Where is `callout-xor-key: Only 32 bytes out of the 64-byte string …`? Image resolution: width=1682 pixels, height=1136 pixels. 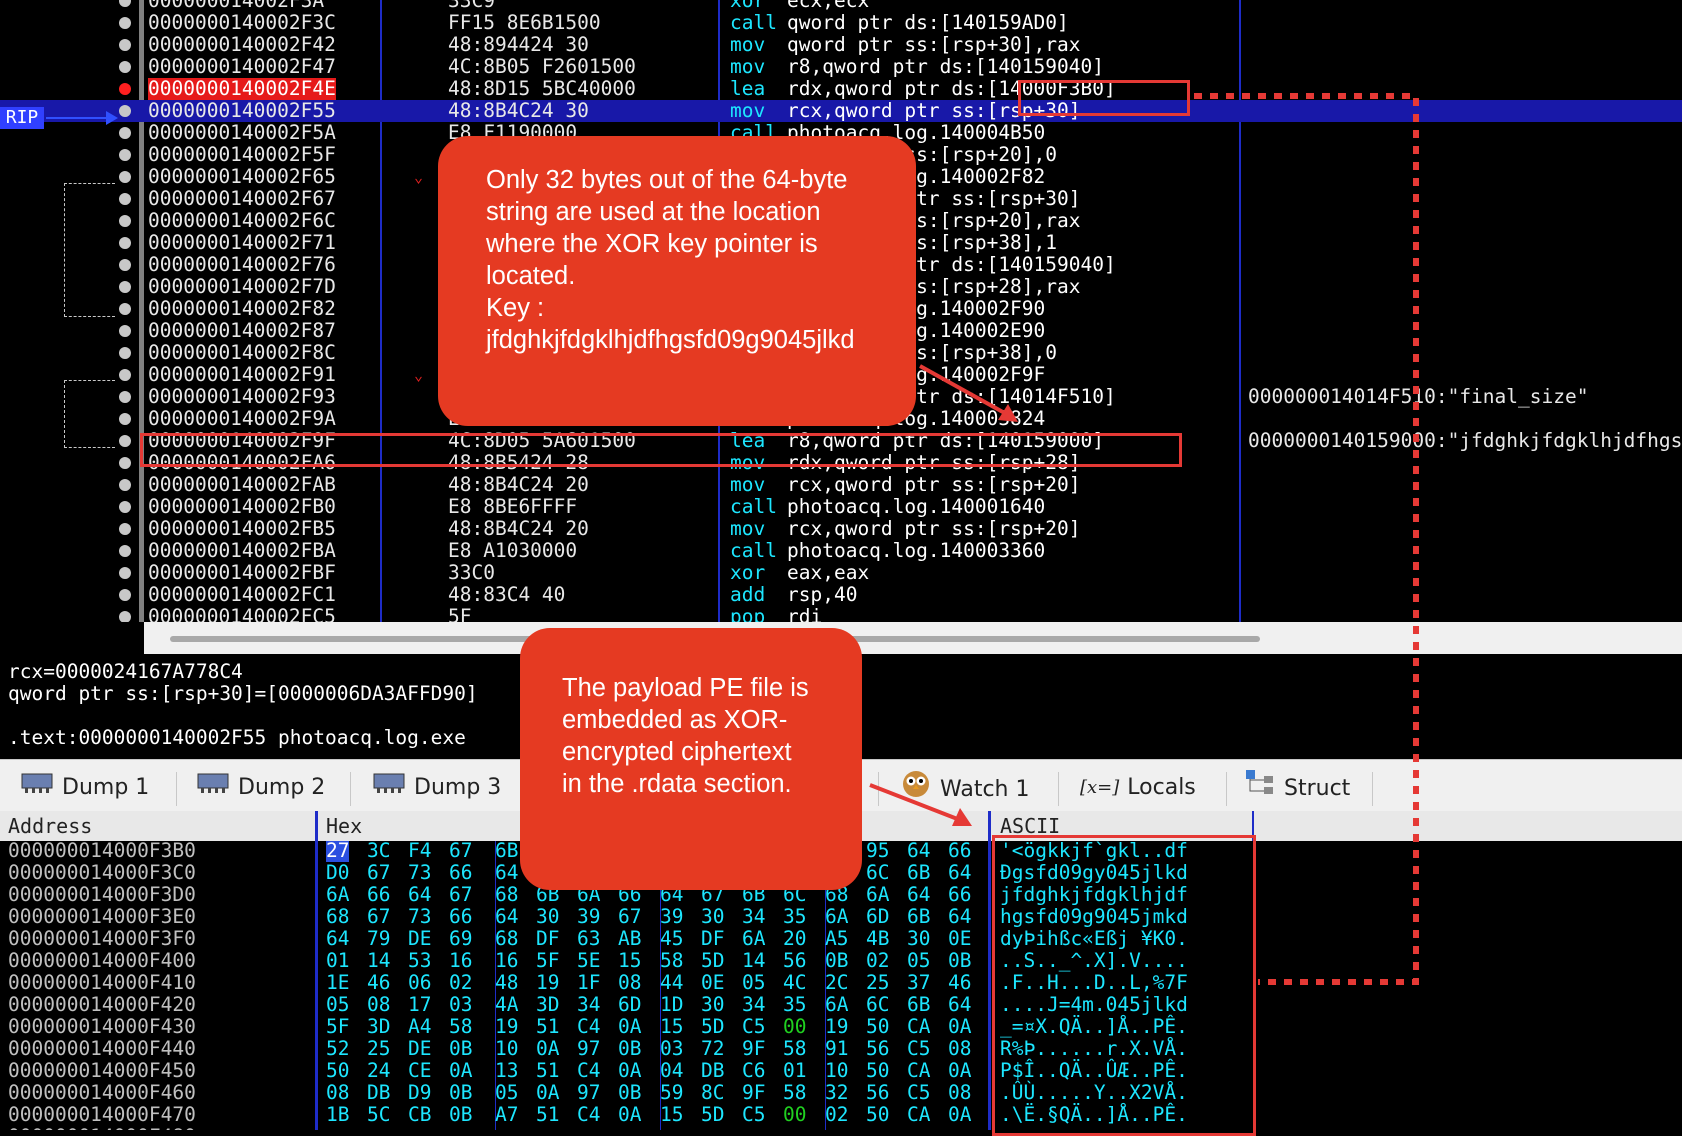
callout-xor-key: Only 32 bytes out of the 64-byte string … is located at coordinates (677, 281).